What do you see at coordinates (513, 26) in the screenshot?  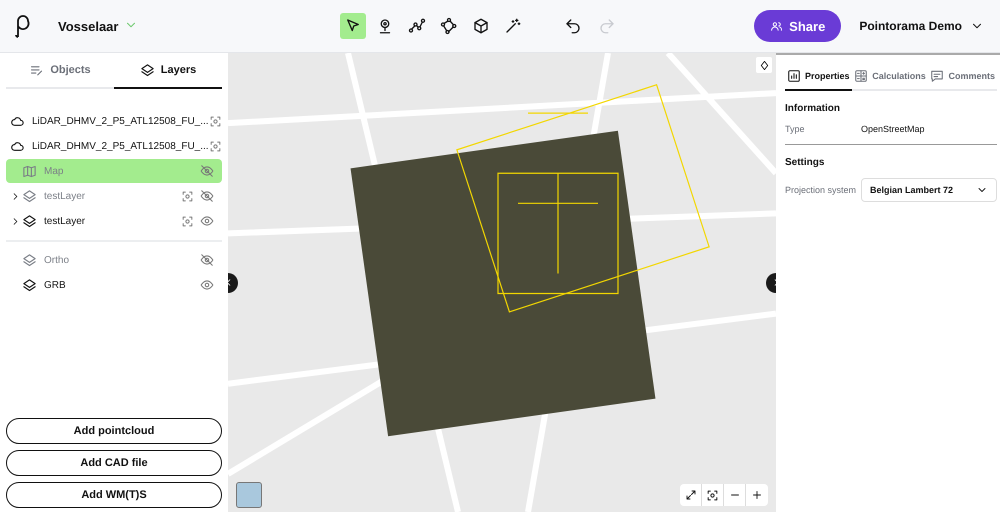 I see `magic-wand-icon` at bounding box center [513, 26].